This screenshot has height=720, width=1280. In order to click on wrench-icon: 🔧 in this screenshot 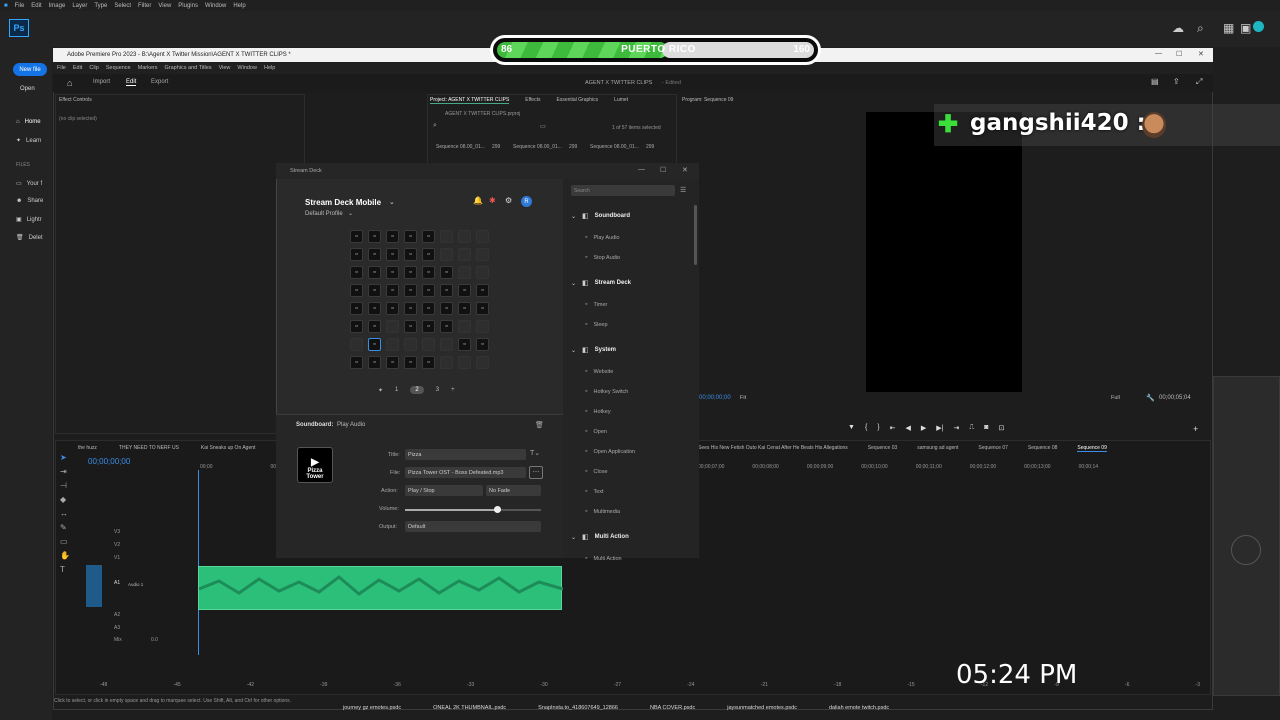, I will do `click(1150, 398)`.